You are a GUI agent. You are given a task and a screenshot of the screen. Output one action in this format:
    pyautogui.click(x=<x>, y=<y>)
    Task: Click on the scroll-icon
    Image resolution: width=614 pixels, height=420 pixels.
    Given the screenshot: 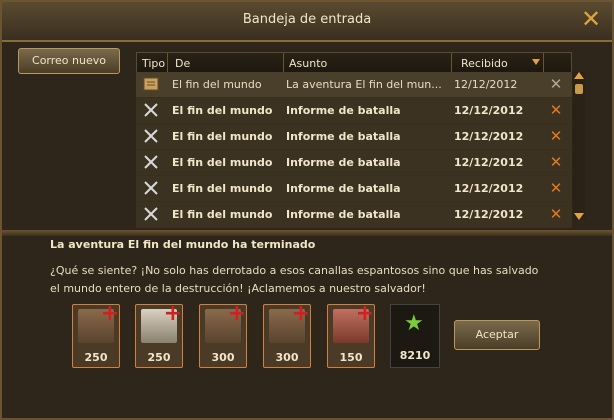 What is the action you would take?
    pyautogui.click(x=151, y=84)
    